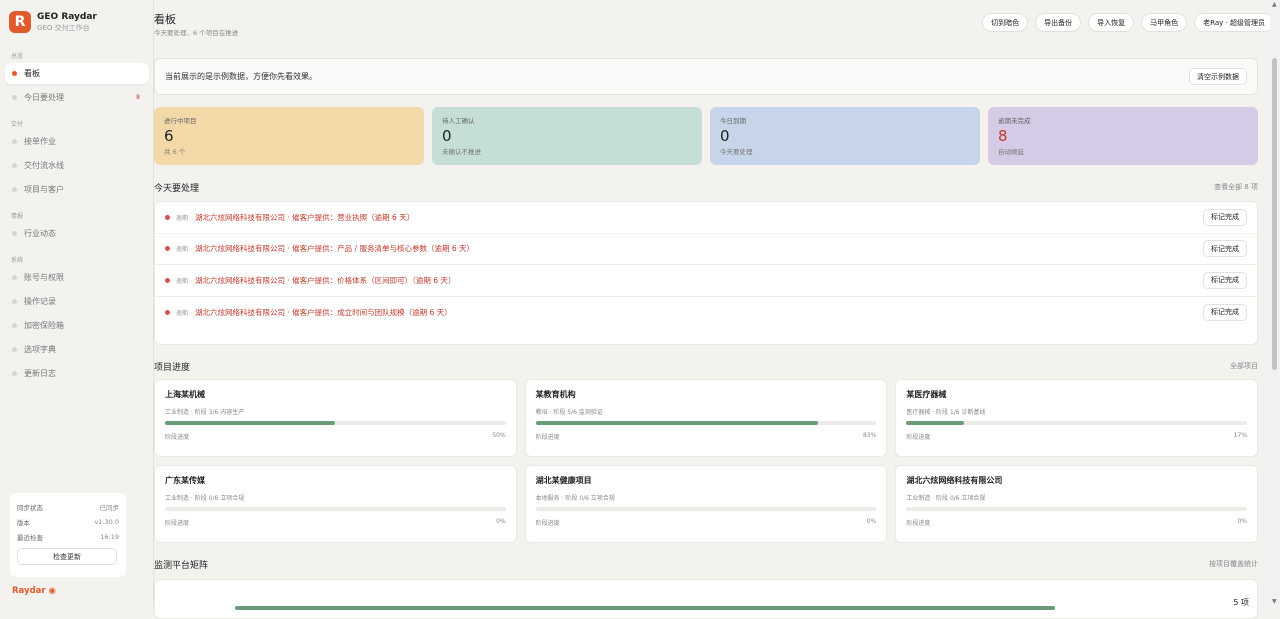  I want to click on sidebar-item-orders: 接单作业, so click(77, 141).